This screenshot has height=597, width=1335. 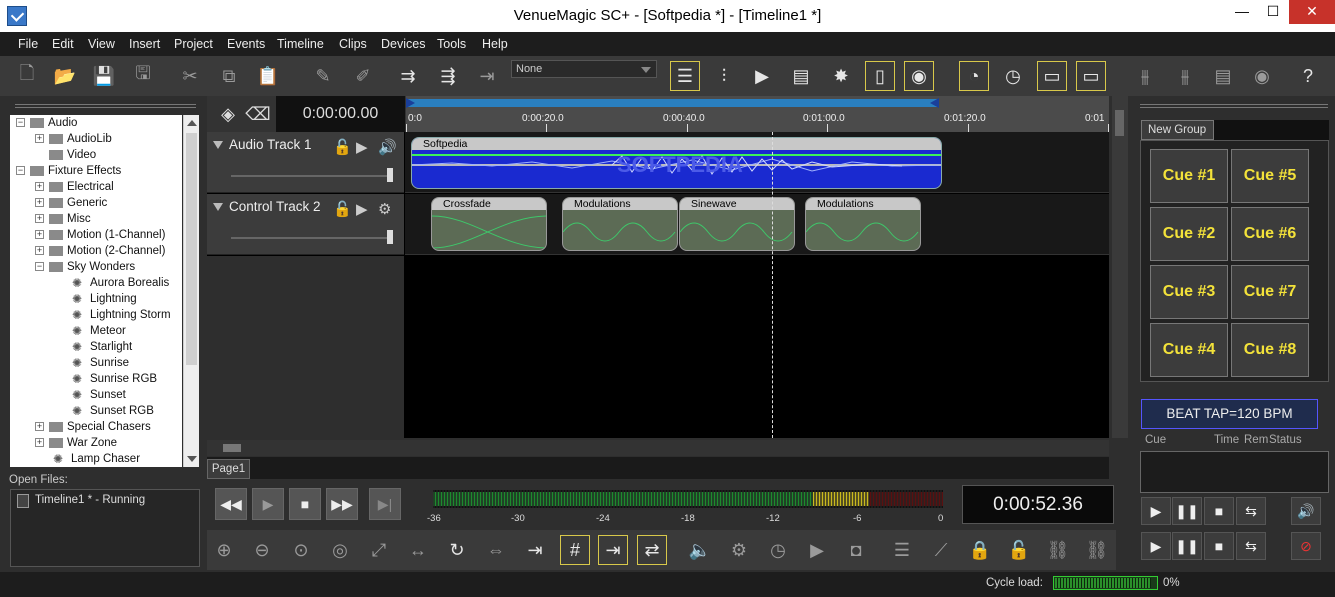 What do you see at coordinates (228, 469) in the screenshot?
I see `tab-page1: Page1` at bounding box center [228, 469].